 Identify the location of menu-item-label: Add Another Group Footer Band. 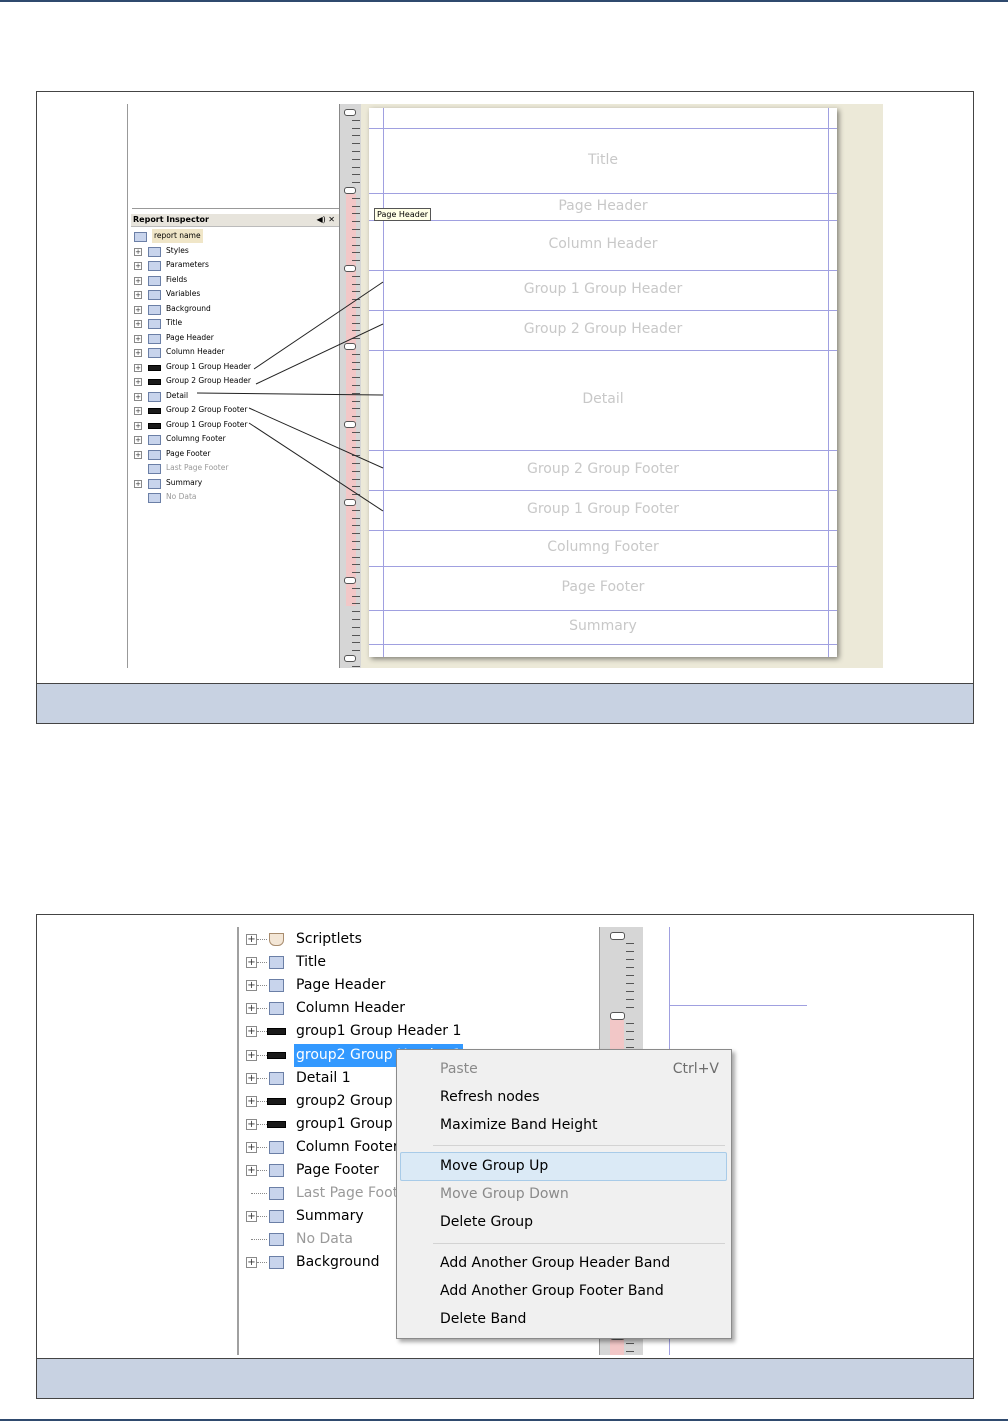
(552, 1291).